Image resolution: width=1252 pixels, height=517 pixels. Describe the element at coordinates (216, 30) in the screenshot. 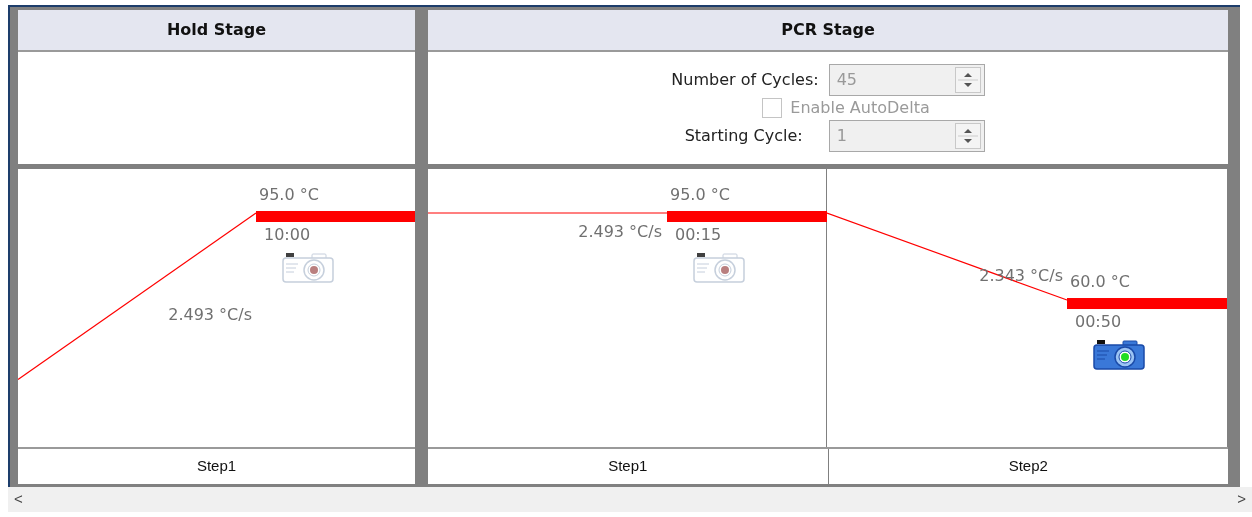

I see `stage-title: Hold Stage` at that location.